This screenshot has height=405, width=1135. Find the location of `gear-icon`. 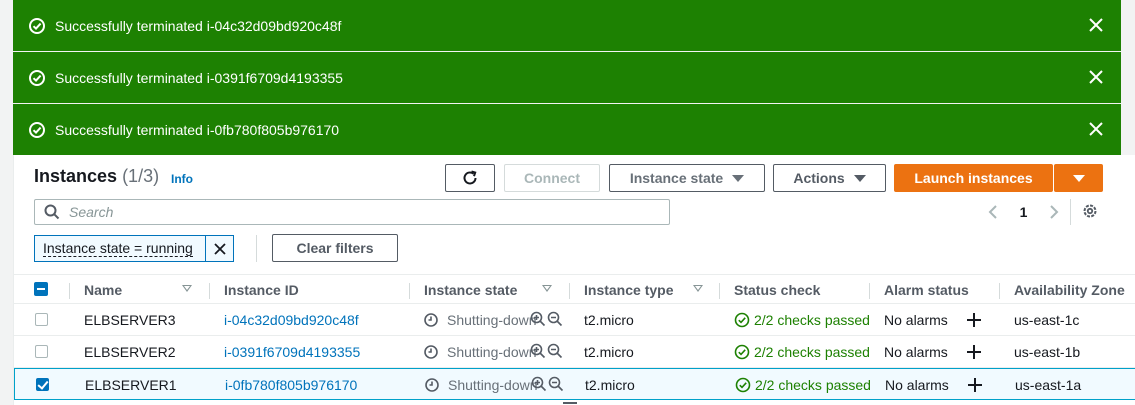

gear-icon is located at coordinates (1090, 211).